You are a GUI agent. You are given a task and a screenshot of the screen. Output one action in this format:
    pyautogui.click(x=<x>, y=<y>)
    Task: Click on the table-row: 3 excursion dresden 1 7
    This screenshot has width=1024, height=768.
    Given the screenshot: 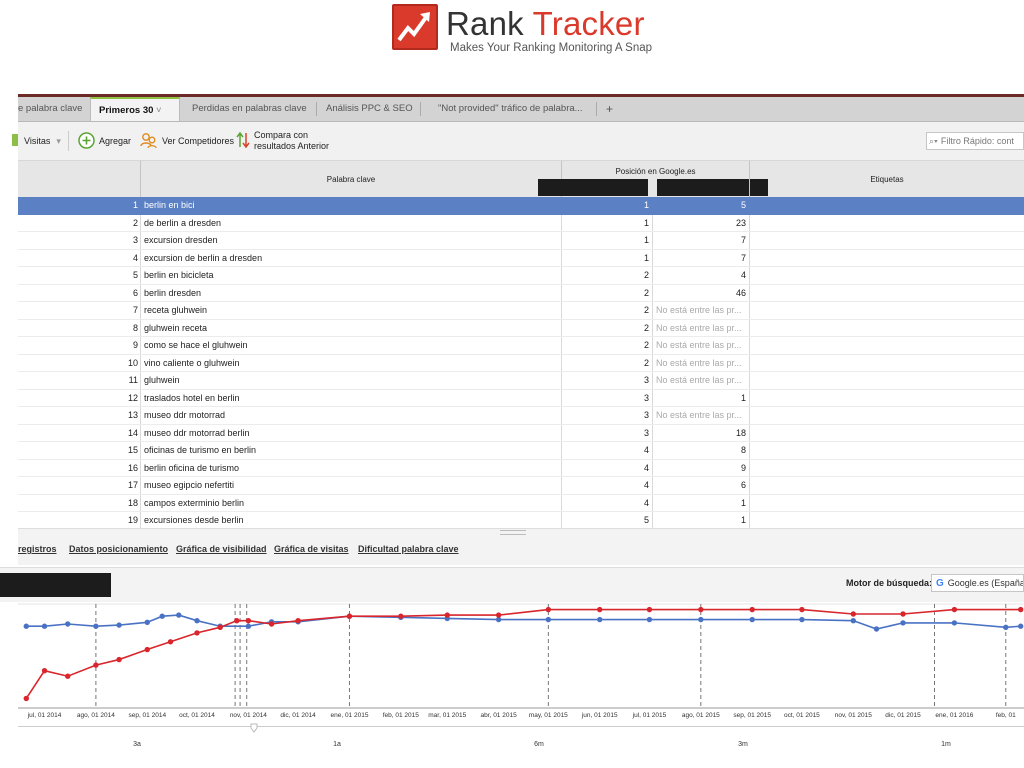 What is the action you would take?
    pyautogui.click(x=521, y=241)
    